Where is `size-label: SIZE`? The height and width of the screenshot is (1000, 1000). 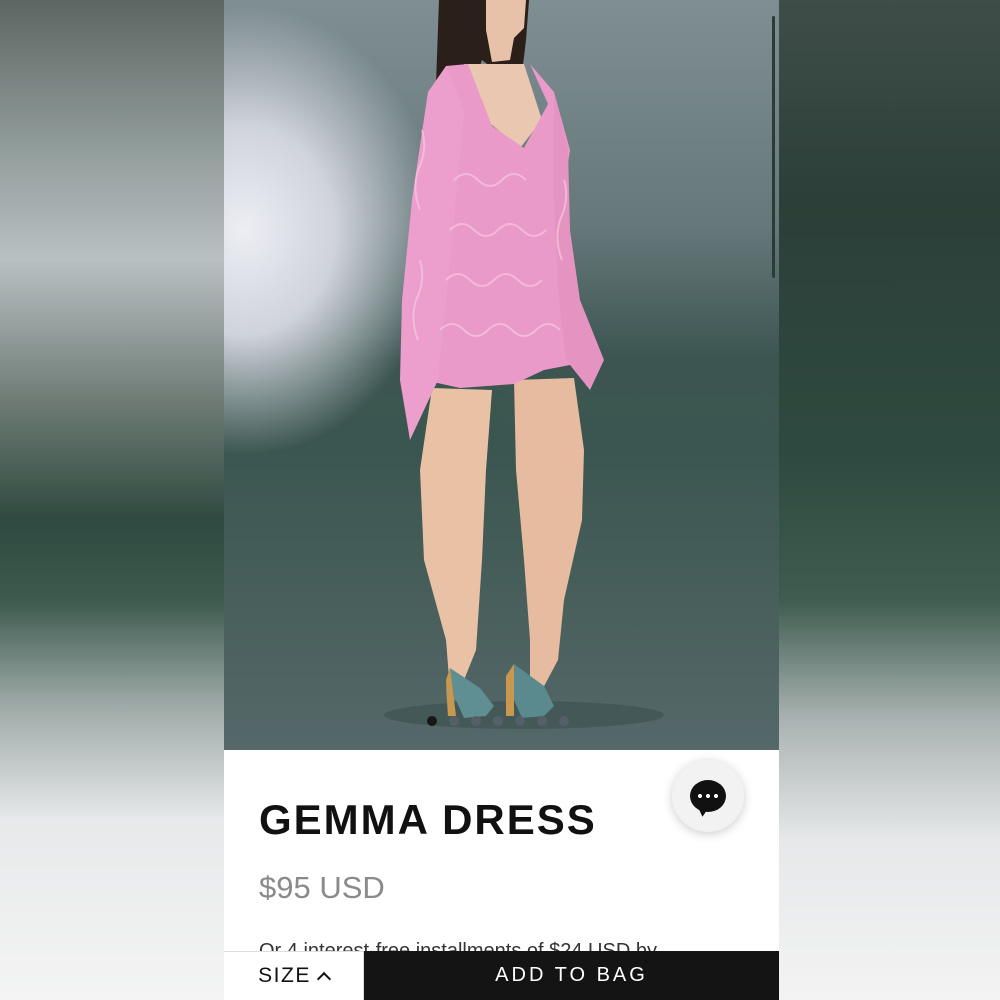
size-label: SIZE is located at coordinates (284, 975).